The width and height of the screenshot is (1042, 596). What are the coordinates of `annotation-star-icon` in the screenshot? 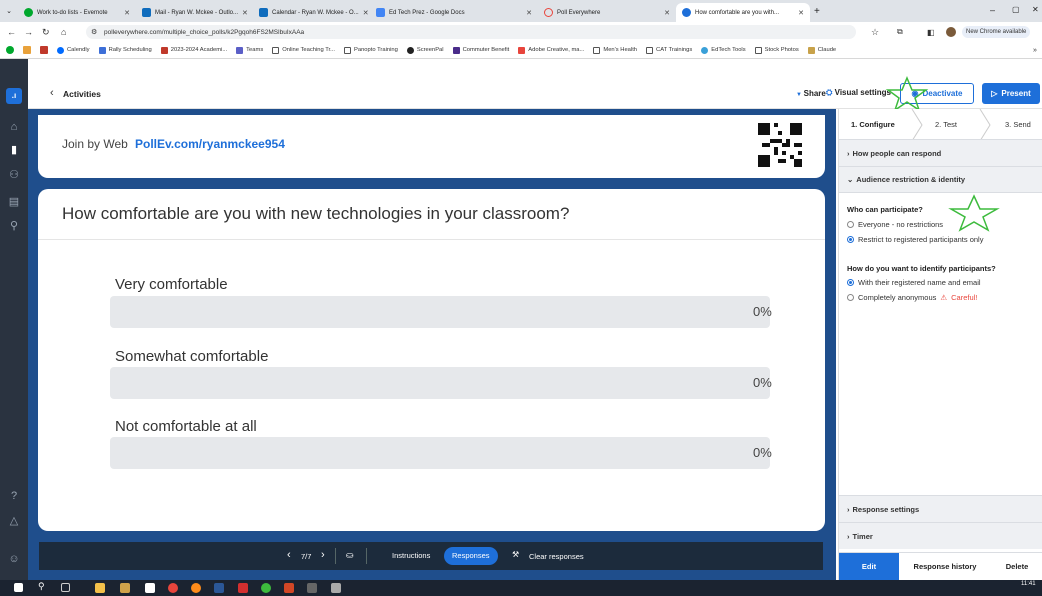 It's located at (974, 213).